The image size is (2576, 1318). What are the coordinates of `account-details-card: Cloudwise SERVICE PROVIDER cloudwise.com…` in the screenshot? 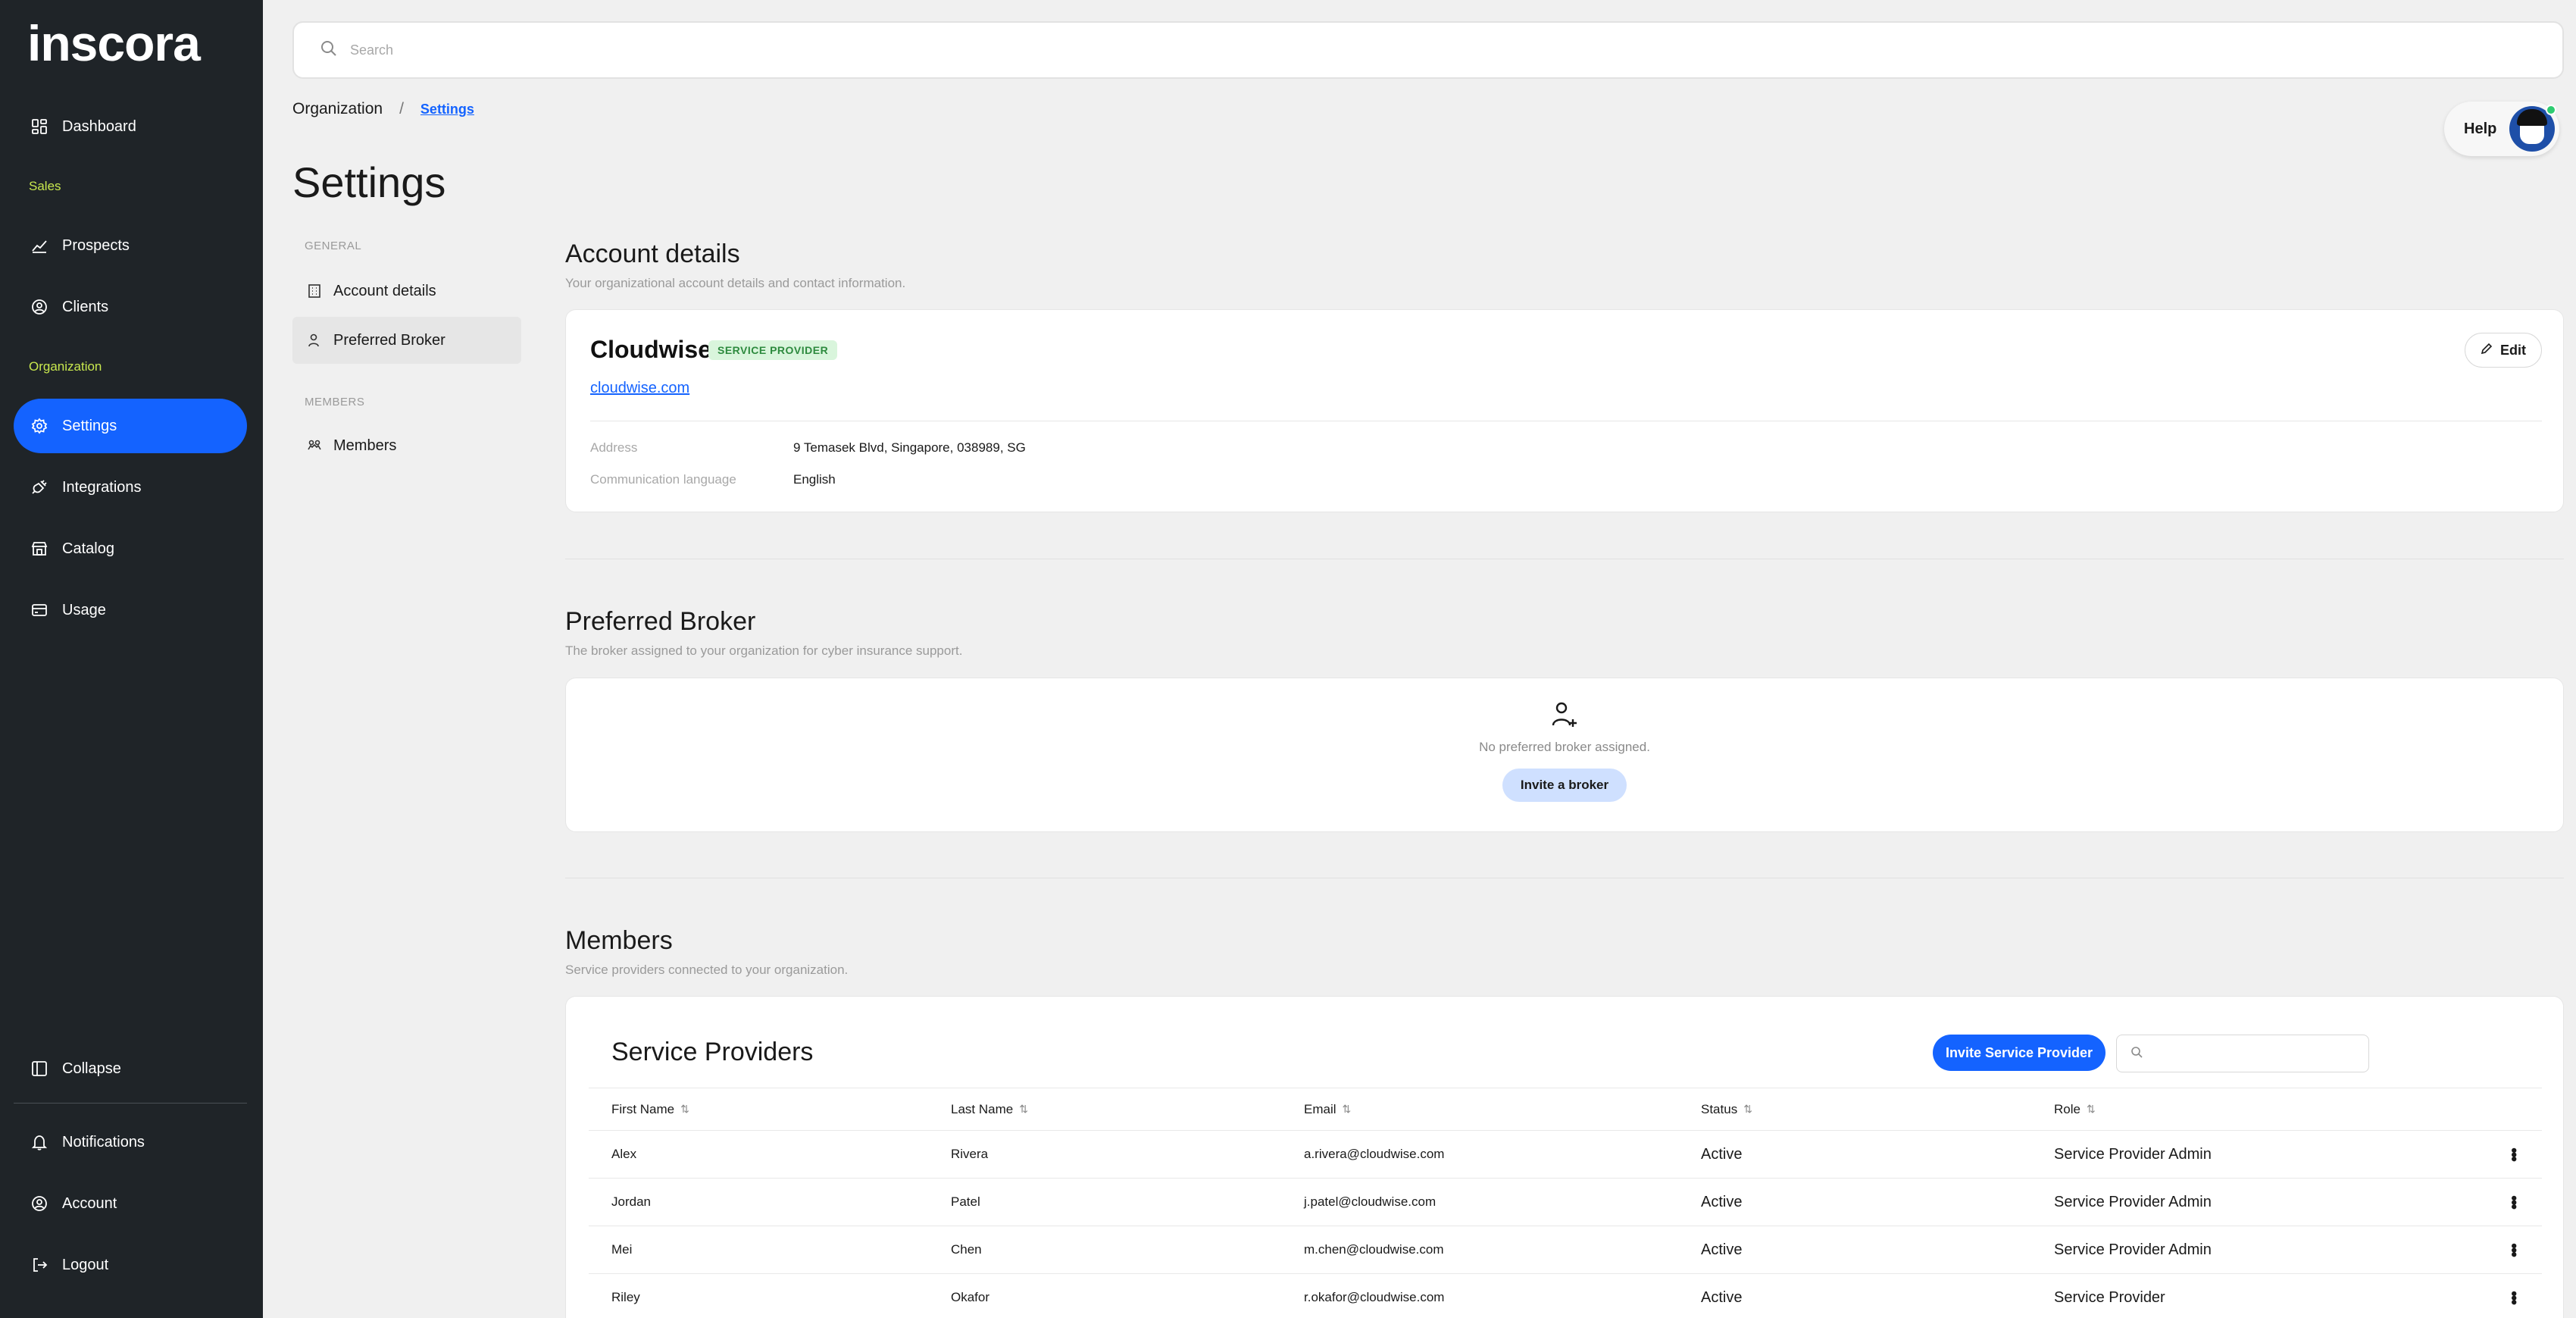 It's located at (1564, 410).